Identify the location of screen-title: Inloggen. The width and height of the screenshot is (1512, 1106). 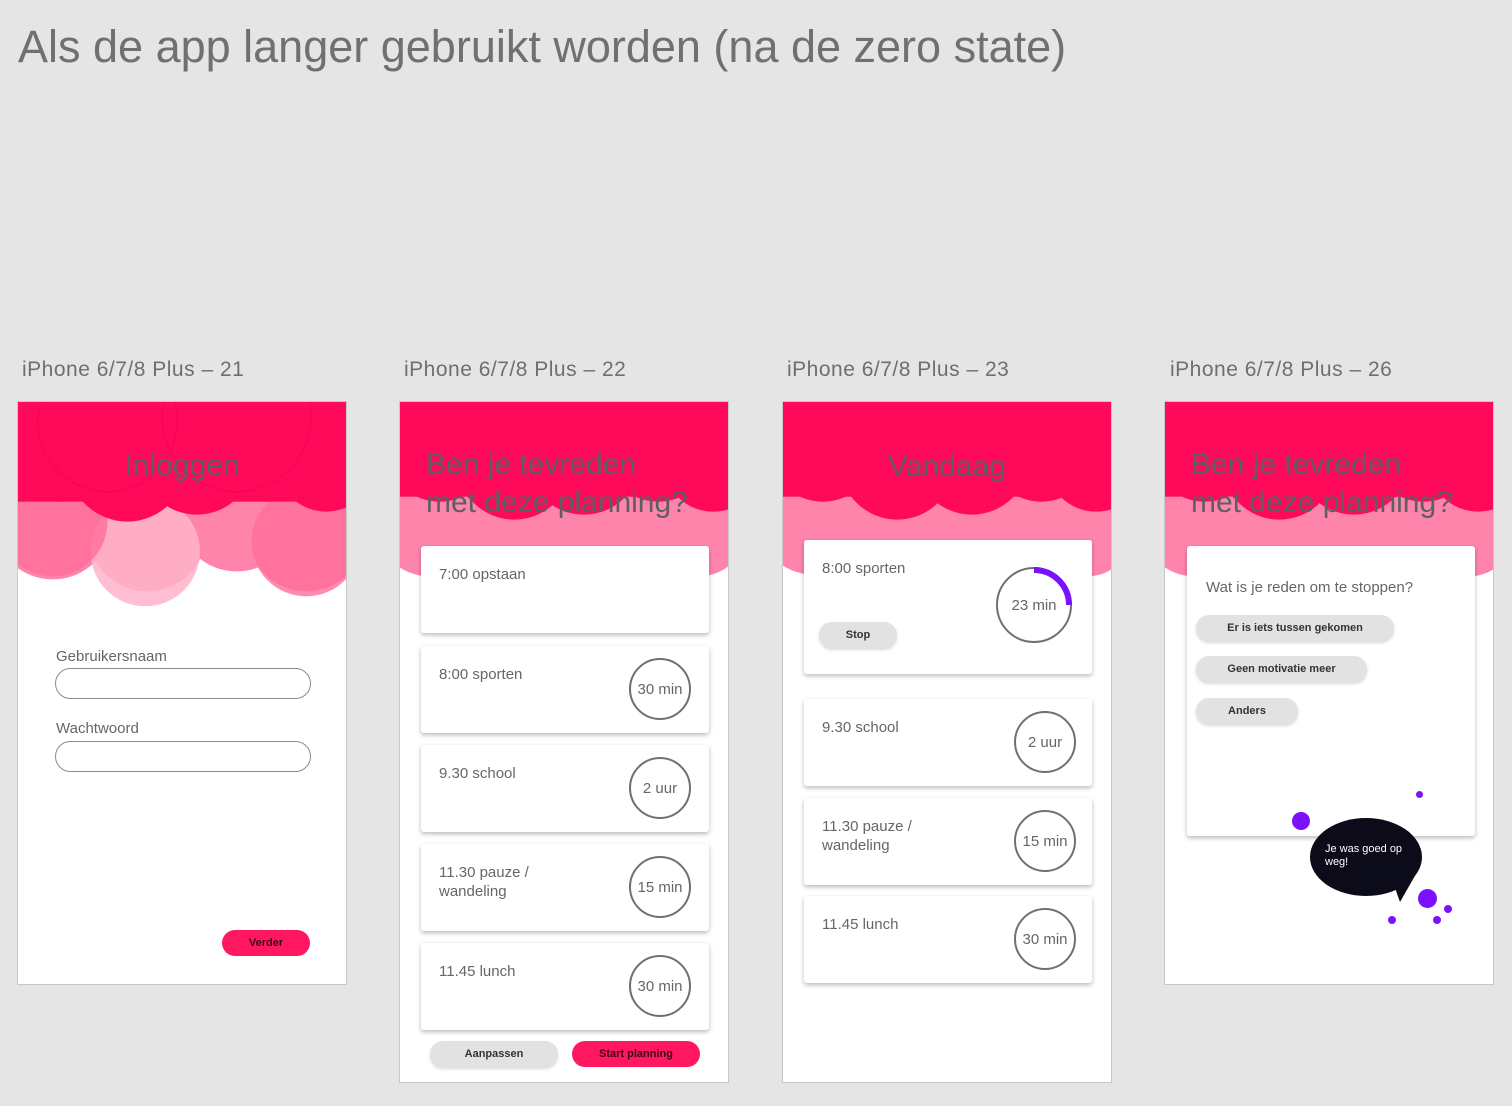
(182, 465).